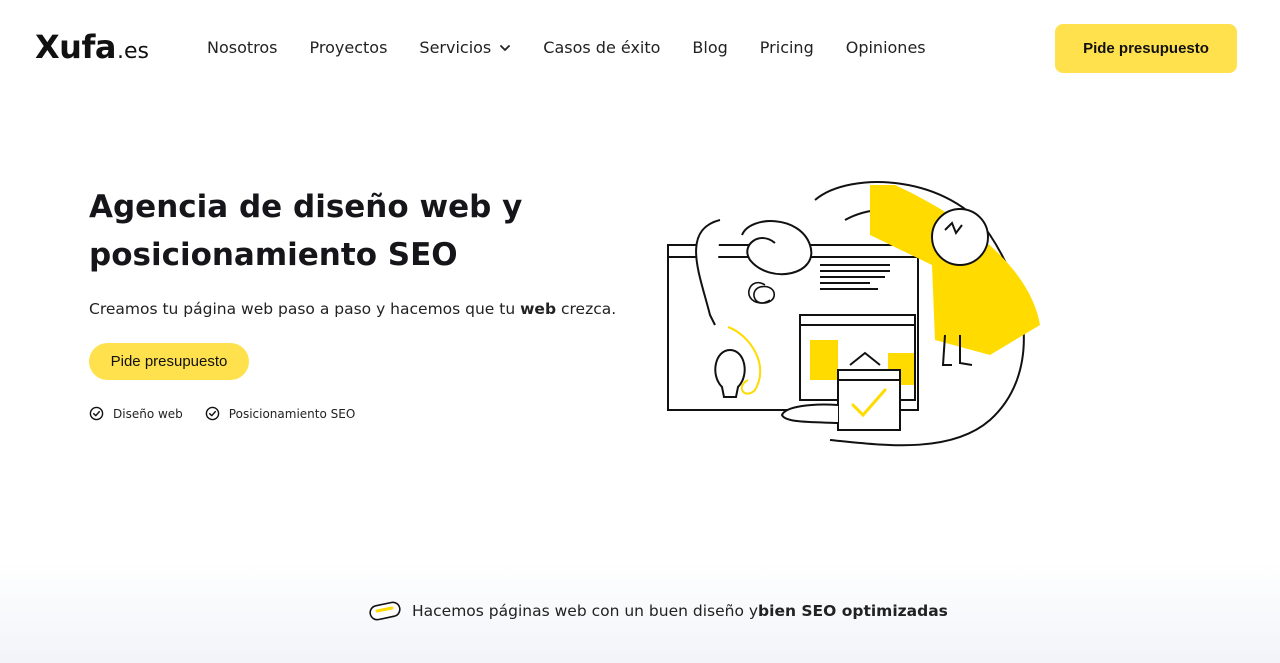 This screenshot has width=1280, height=663. I want to click on logo-ext: .es, so click(132, 51).